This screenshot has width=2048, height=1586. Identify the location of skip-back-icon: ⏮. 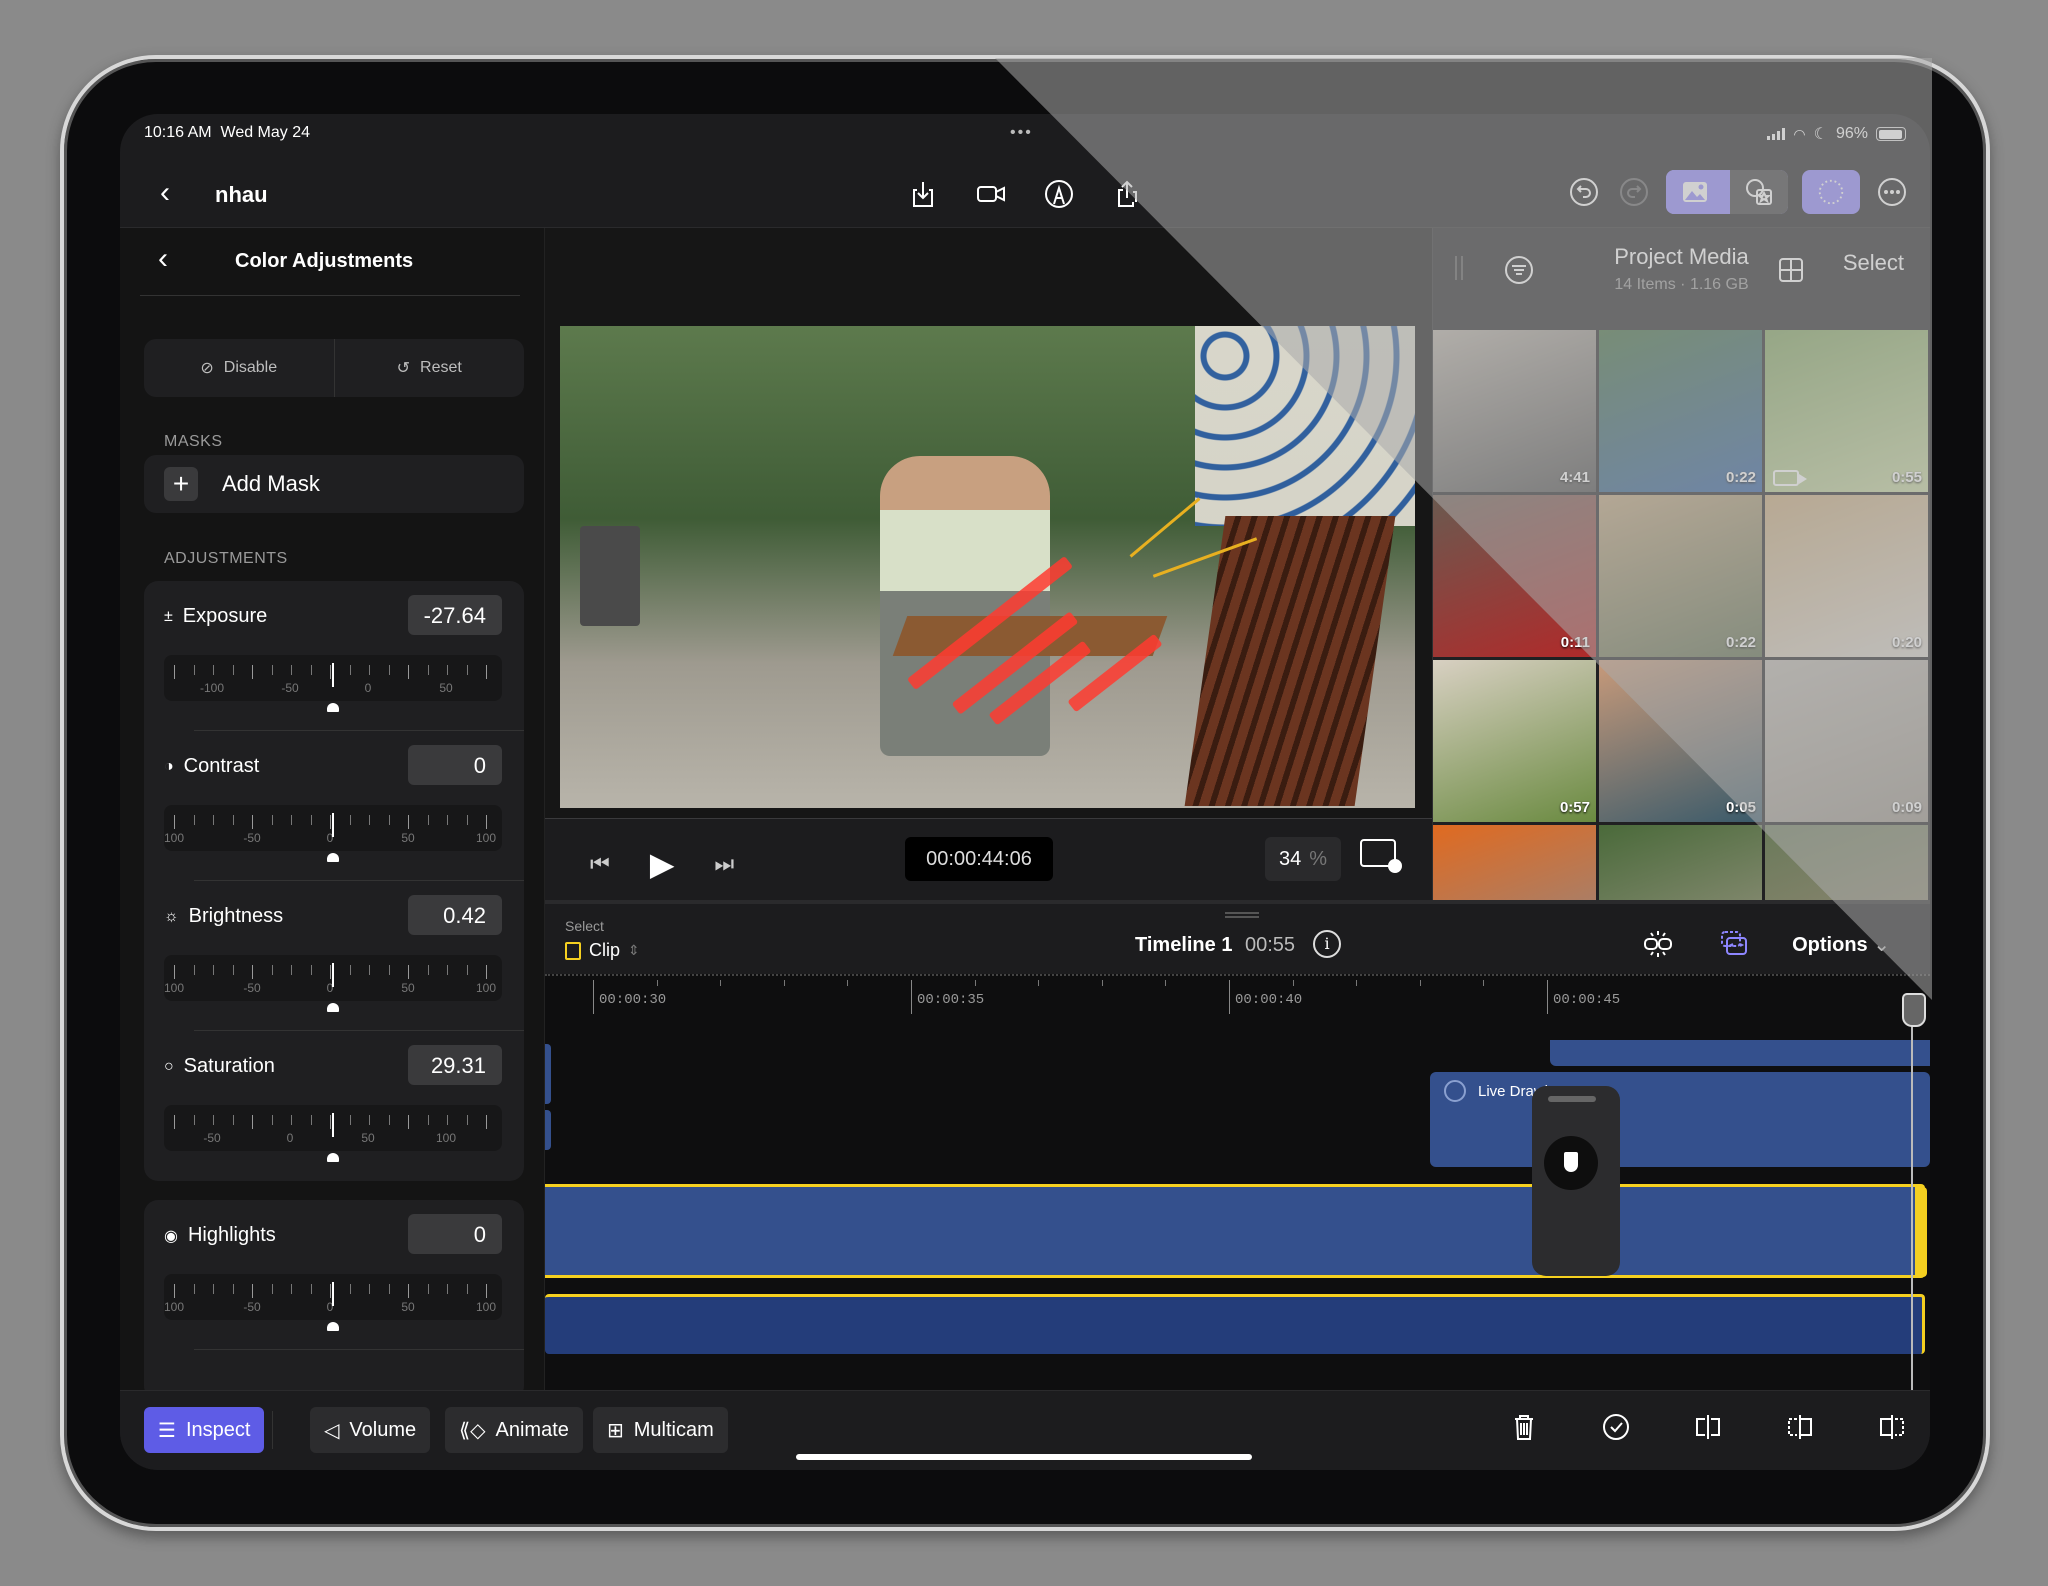
(600, 864).